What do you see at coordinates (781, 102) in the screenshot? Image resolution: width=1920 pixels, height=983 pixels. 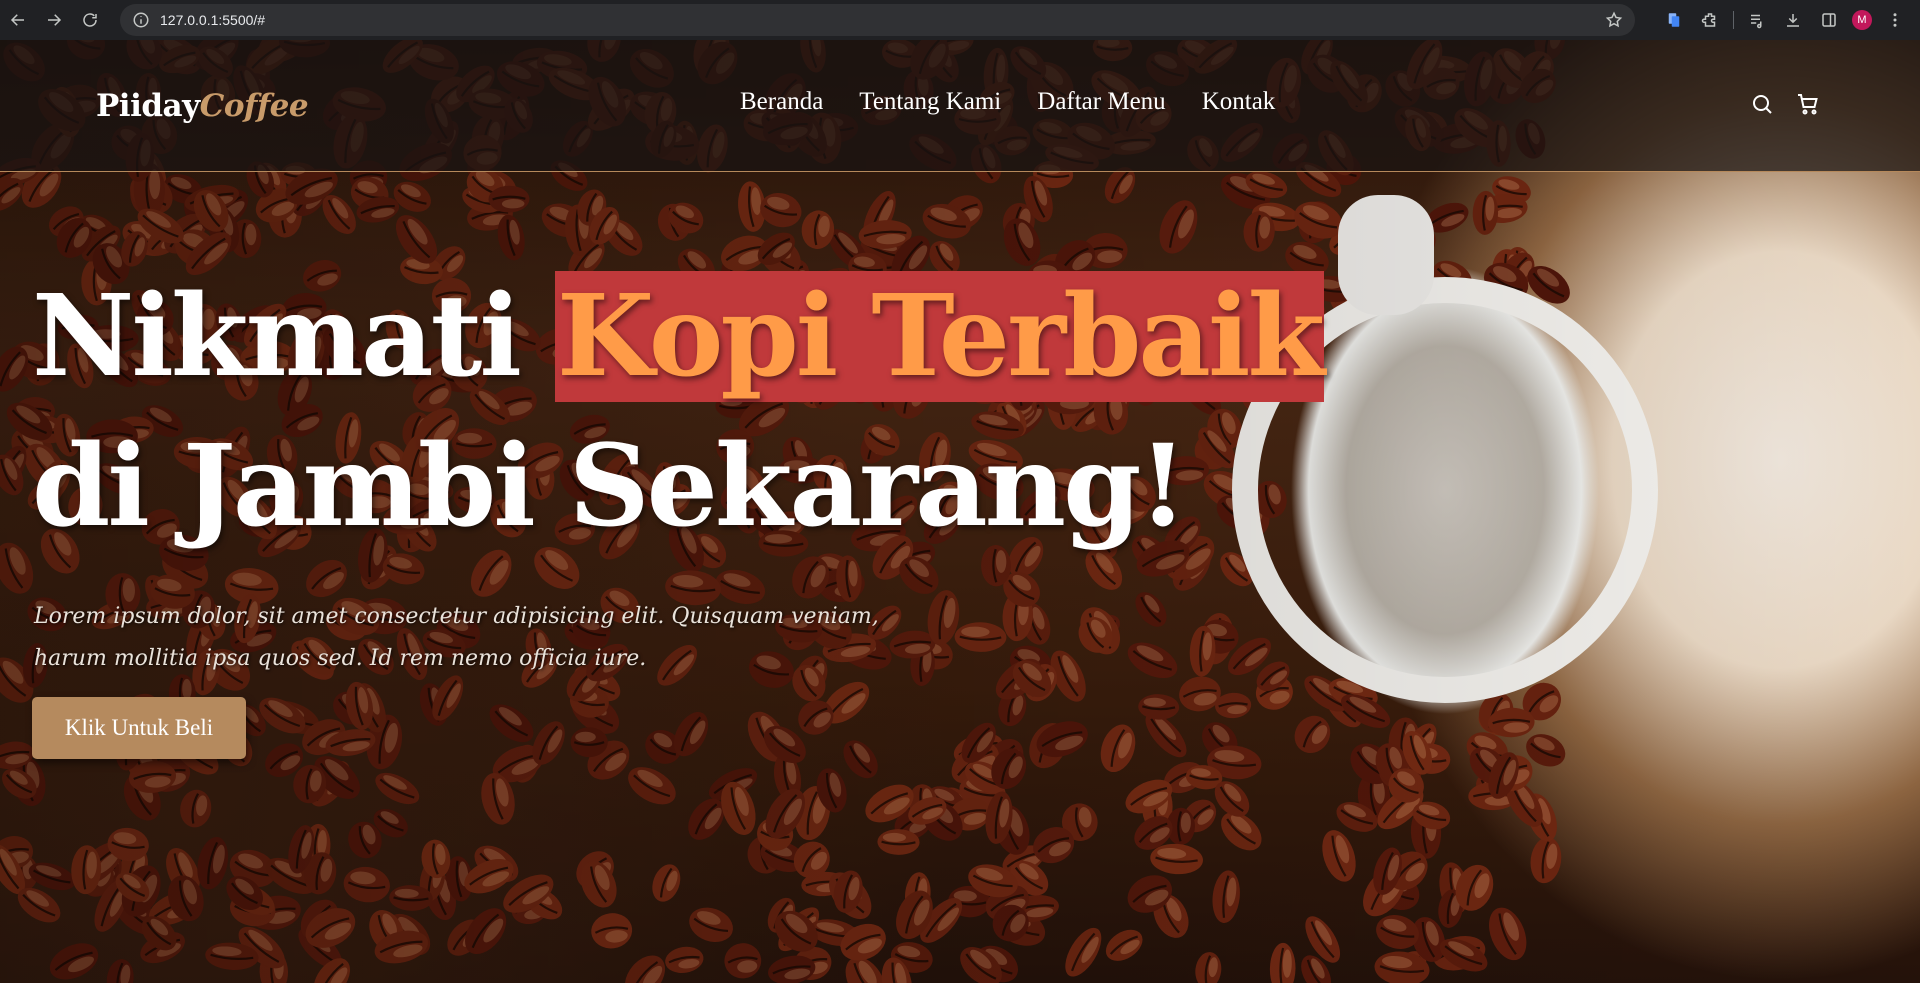 I see `nav-link-beranda: Beranda` at bounding box center [781, 102].